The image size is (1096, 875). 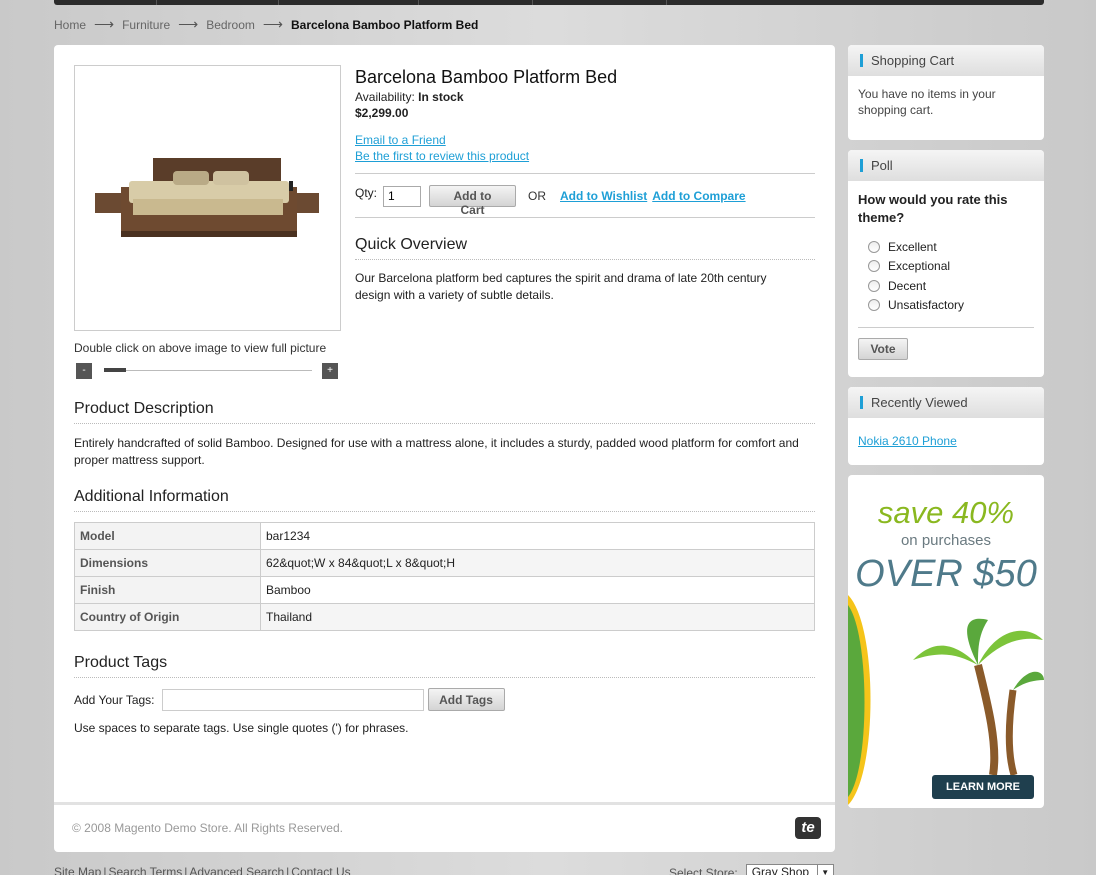 I want to click on zoom-in-button: +, so click(x=330, y=371).